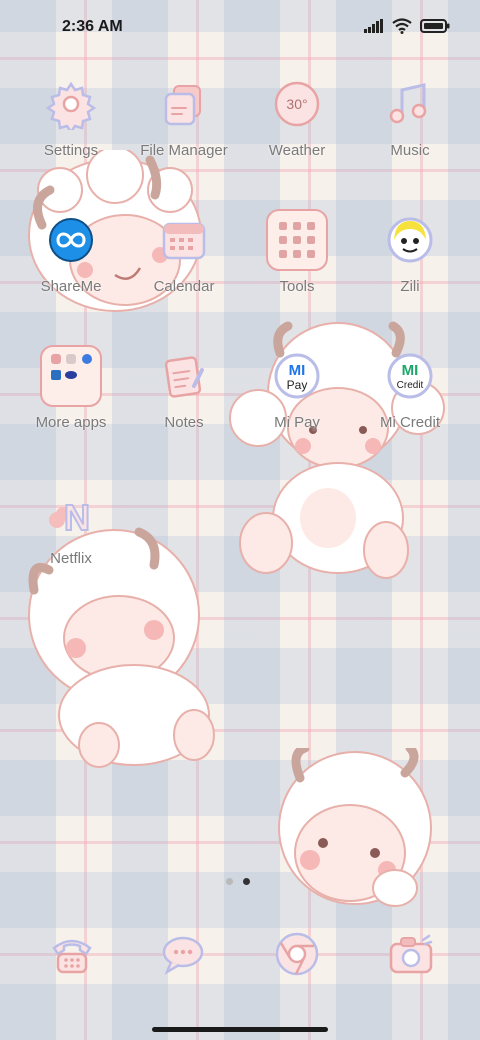 This screenshot has width=480, height=1040. What do you see at coordinates (238, 881) in the screenshot?
I see `page-indicator` at bounding box center [238, 881].